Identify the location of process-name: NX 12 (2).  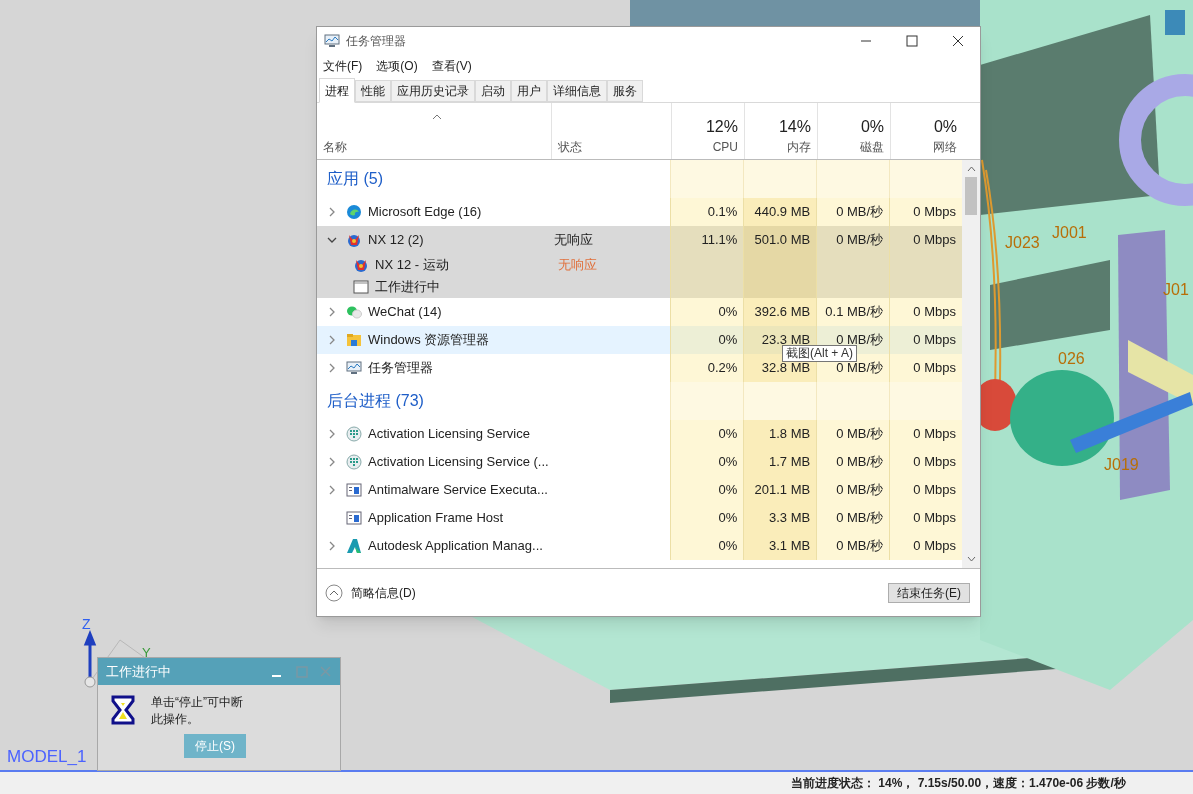
(396, 240).